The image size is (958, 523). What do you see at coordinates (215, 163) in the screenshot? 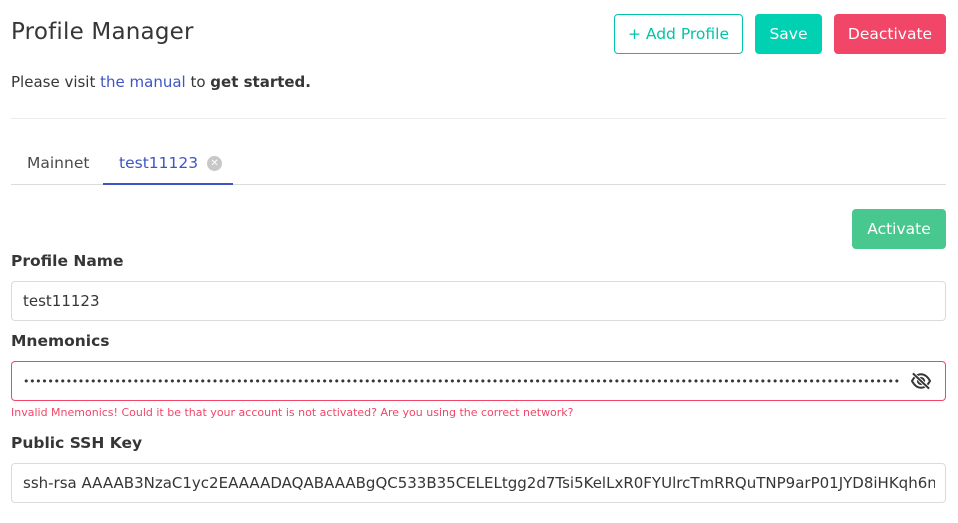
I see `close-circle-icon: ✕` at bounding box center [215, 163].